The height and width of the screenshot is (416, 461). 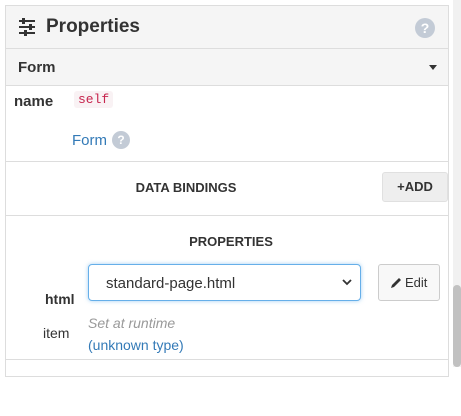 I want to click on html-template-select: standard-page.html, so click(x=224, y=282).